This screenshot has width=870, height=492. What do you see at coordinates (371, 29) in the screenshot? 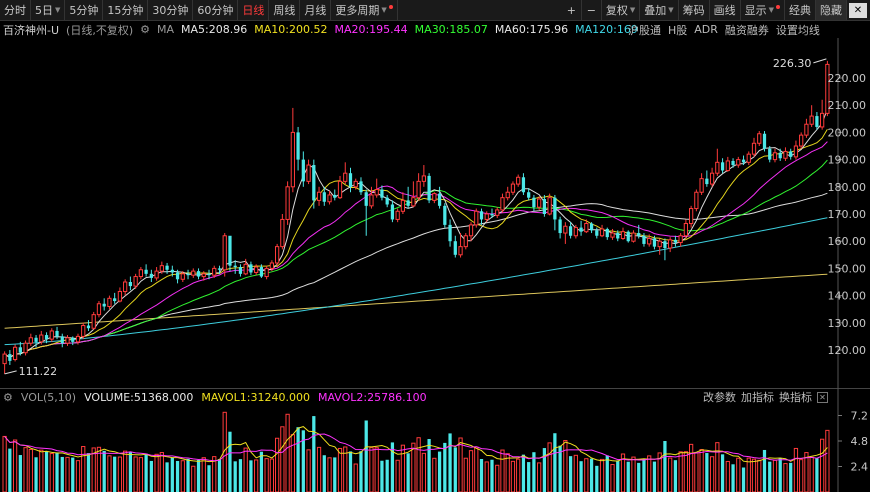
I see `ma-value: MA20:195.44` at bounding box center [371, 29].